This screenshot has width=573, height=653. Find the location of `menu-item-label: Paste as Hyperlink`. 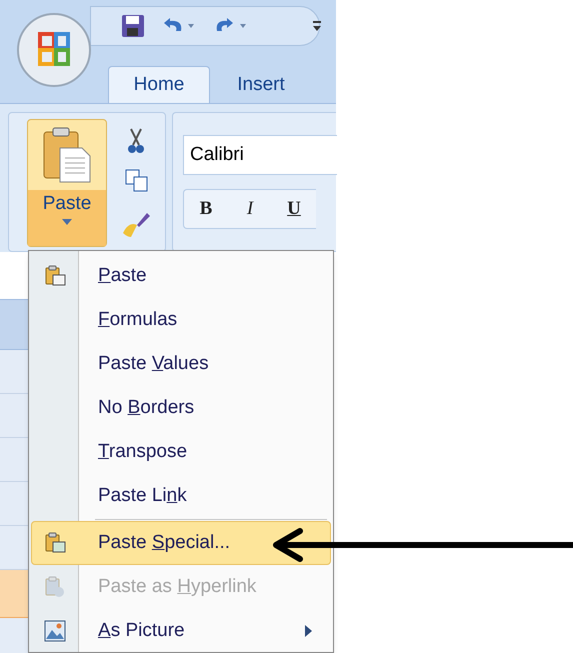

menu-item-label: Paste as Hyperlink is located at coordinates (178, 586).